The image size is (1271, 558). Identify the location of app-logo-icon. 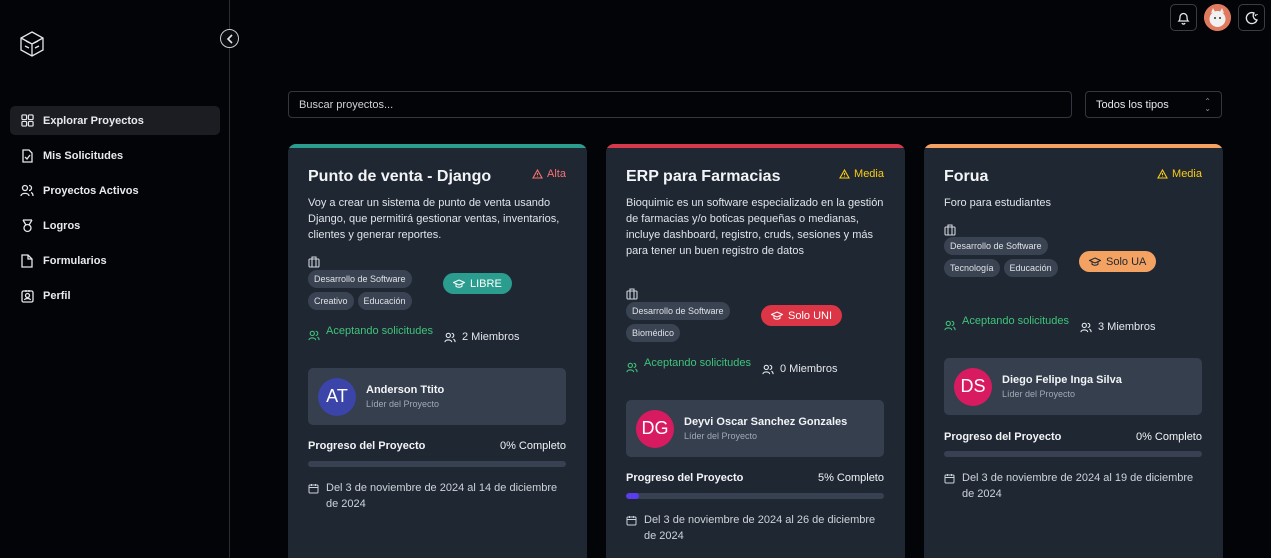
(32, 44).